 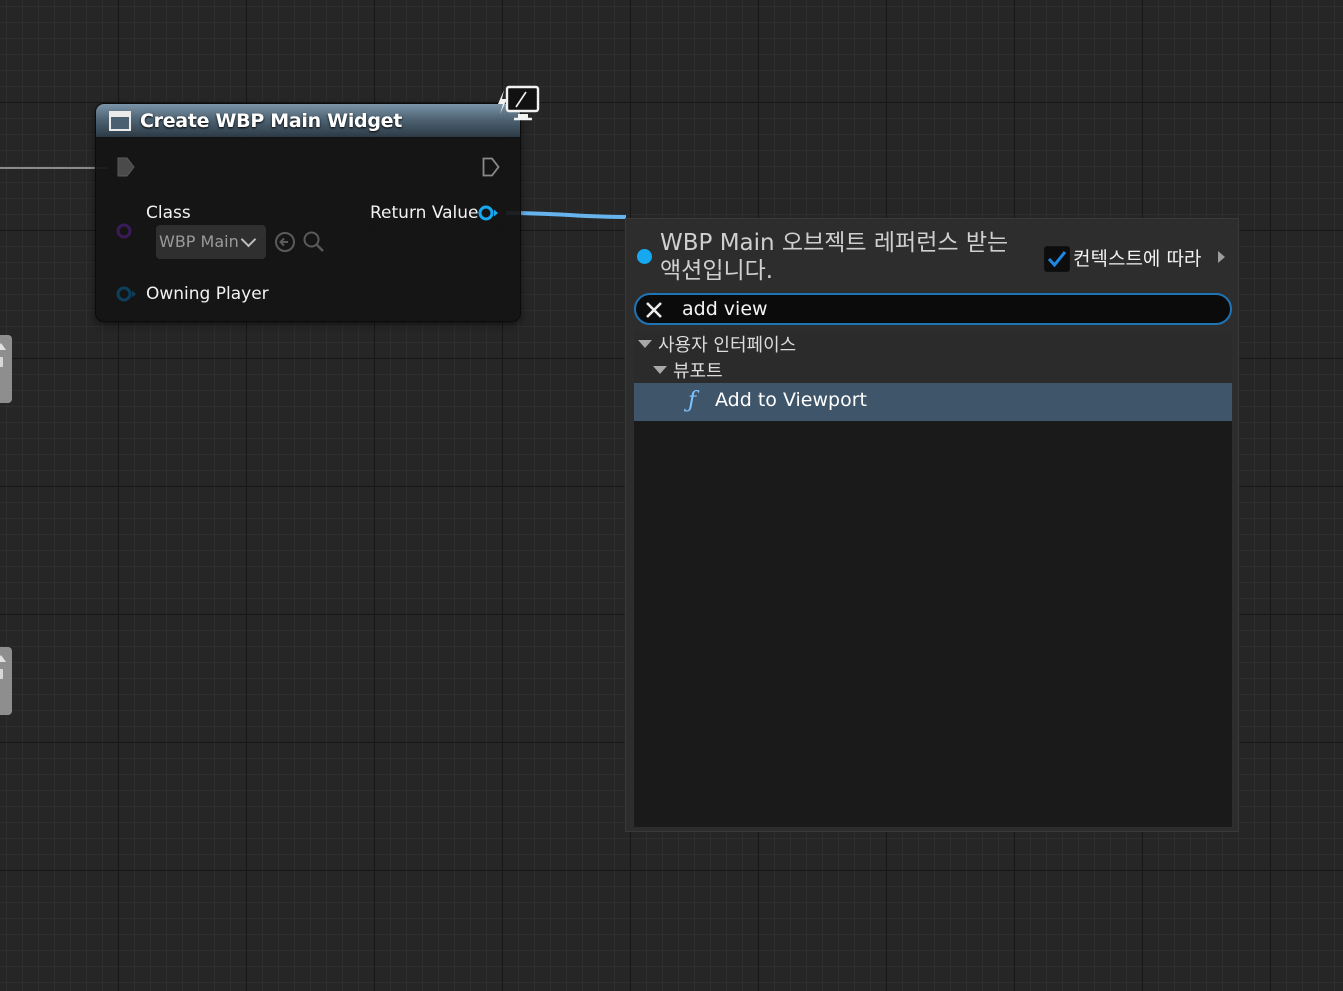 I want to click on context-sensitive-checkbox, so click(x=1057, y=259).